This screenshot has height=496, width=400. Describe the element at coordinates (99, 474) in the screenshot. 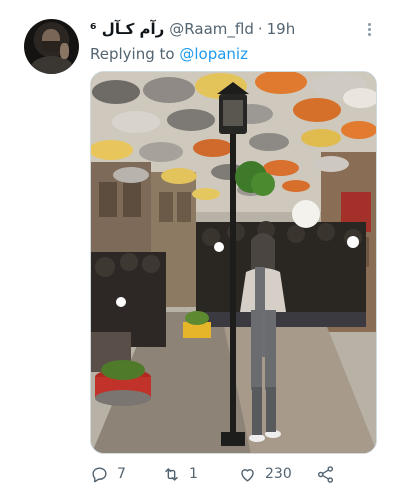

I see `reply-icon` at that location.